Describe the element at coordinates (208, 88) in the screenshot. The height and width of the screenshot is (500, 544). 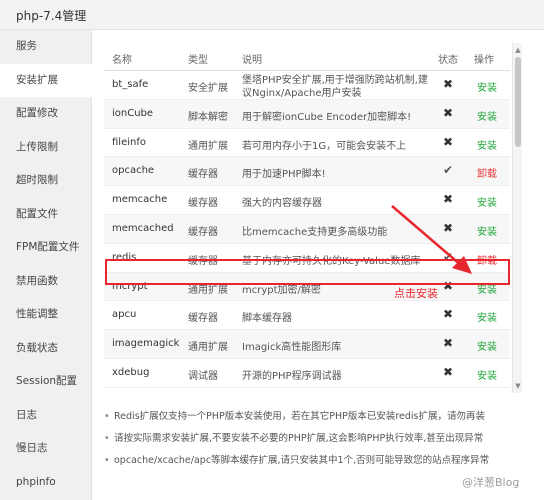
I see `row-type: 安全扩展` at that location.